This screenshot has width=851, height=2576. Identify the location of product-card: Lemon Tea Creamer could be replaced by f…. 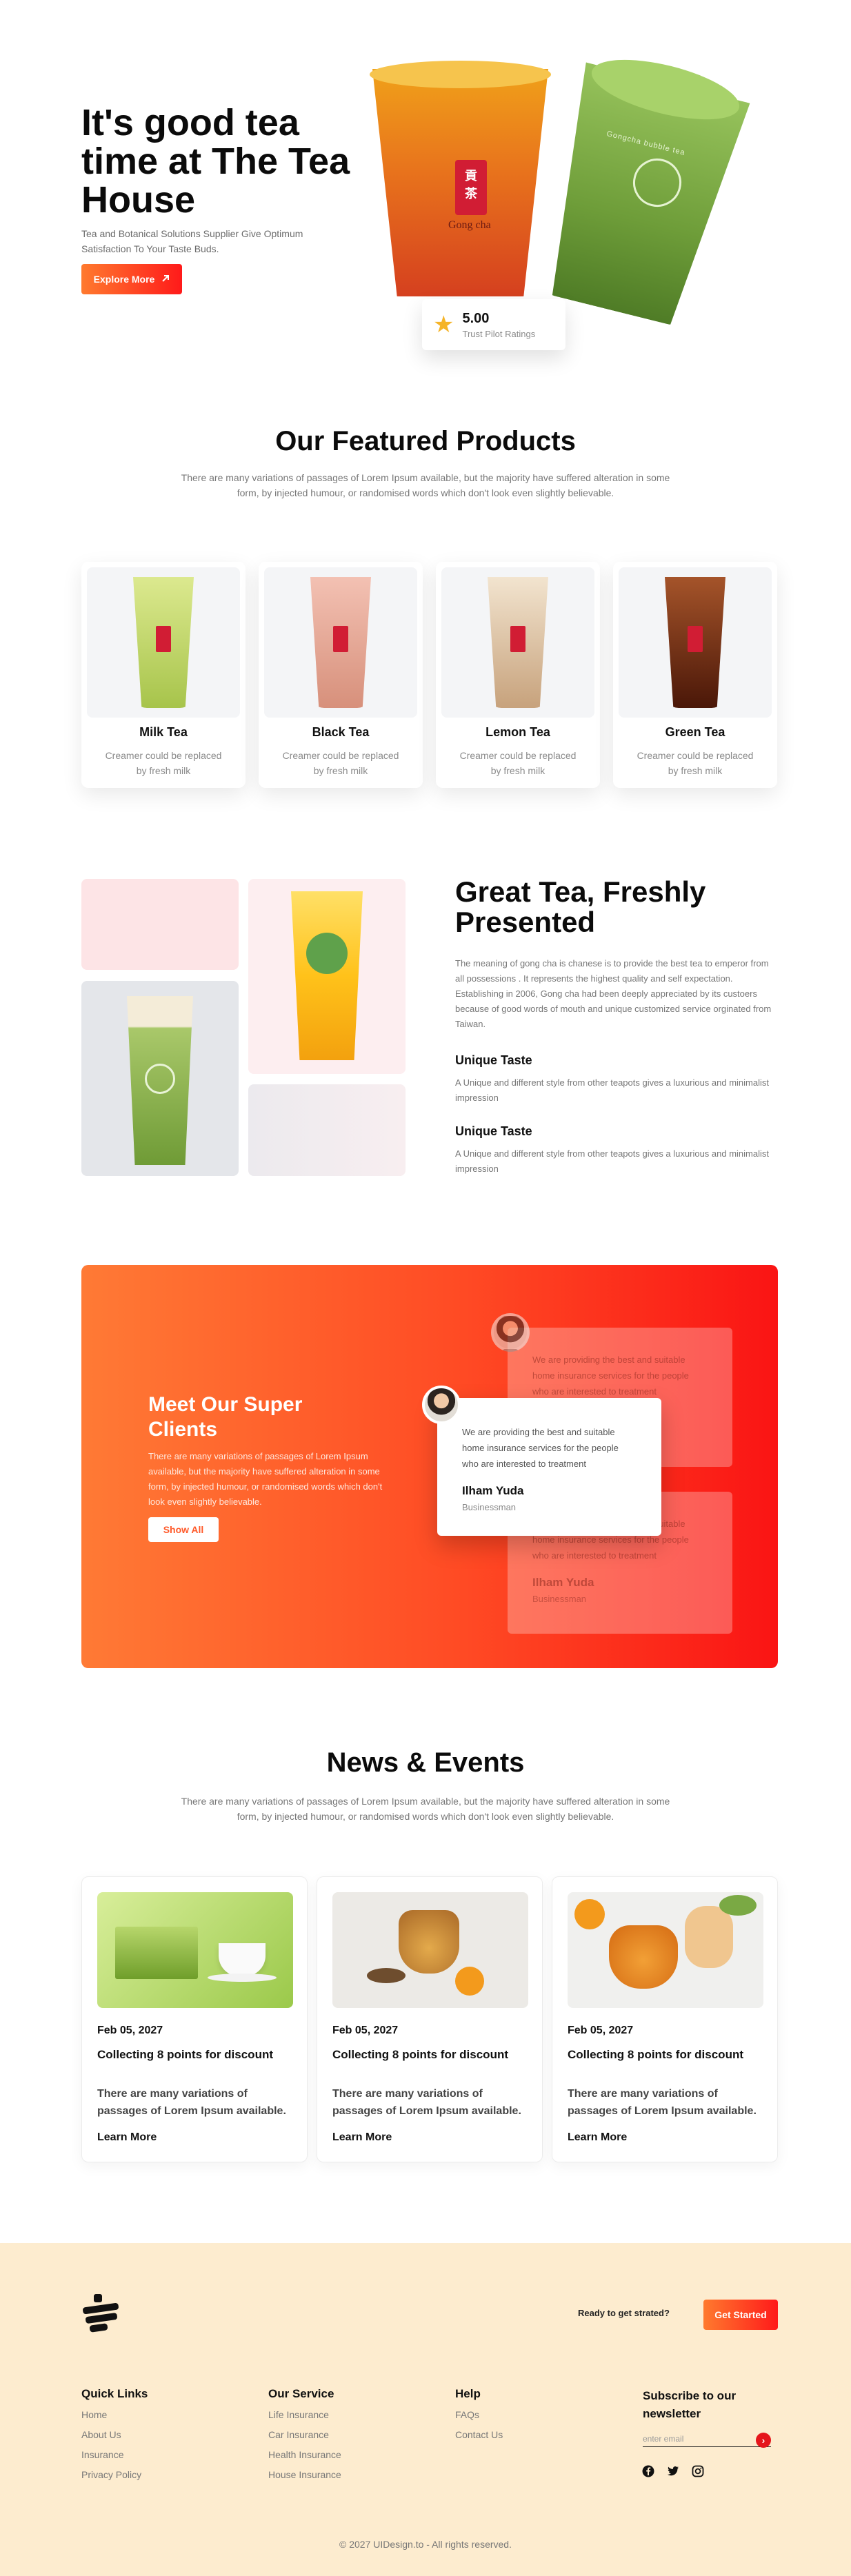
(518, 675).